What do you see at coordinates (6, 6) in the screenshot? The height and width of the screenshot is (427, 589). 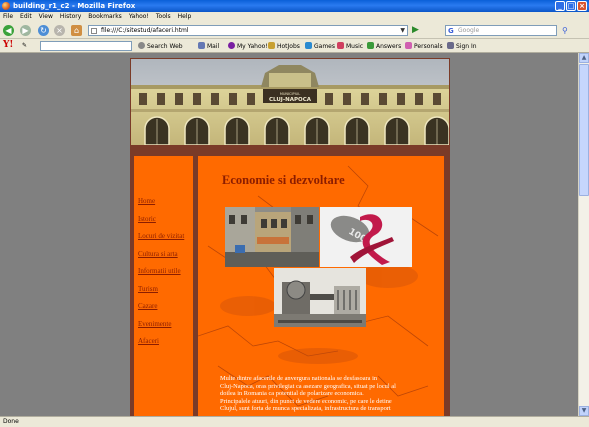 I see `firefox-icon` at bounding box center [6, 6].